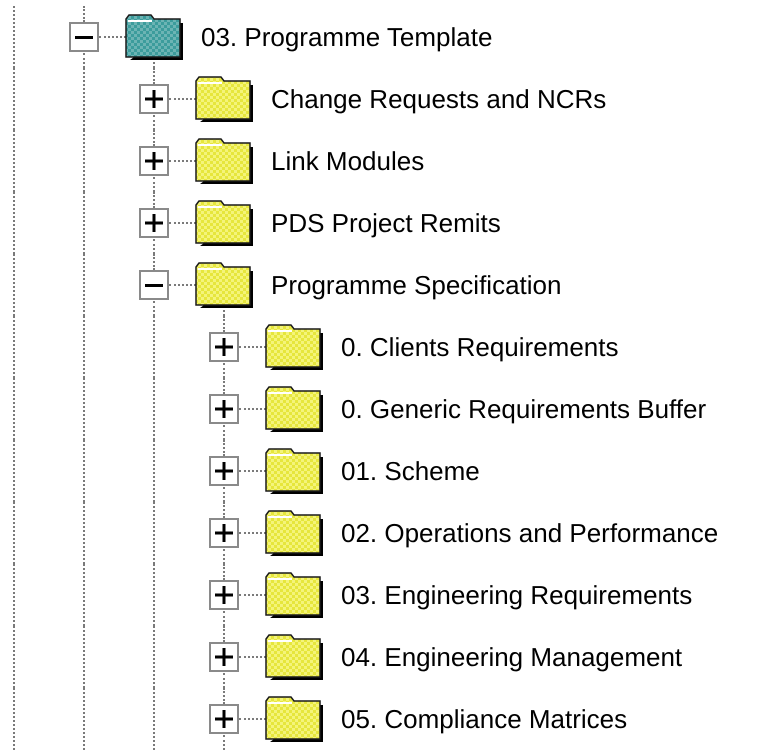  What do you see at coordinates (523, 409) in the screenshot?
I see `tree-item-label: 0. Generic Requirements Buffer` at bounding box center [523, 409].